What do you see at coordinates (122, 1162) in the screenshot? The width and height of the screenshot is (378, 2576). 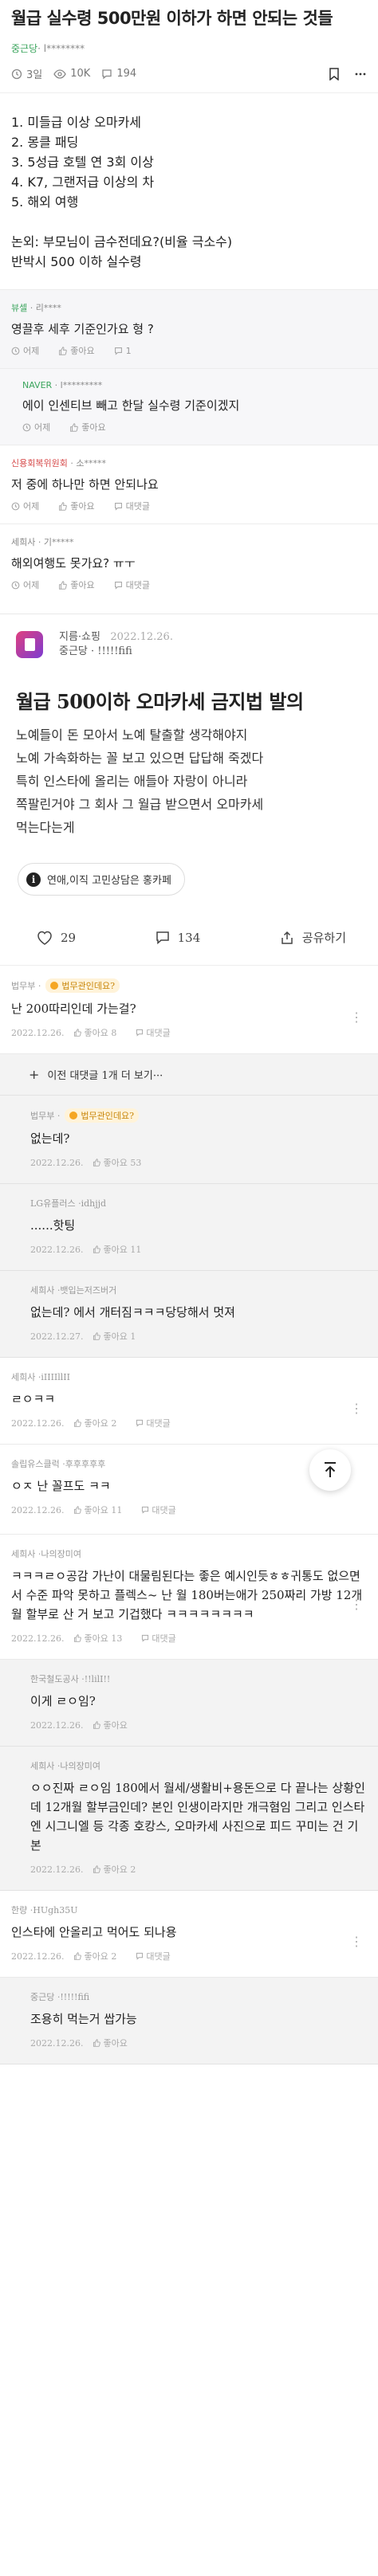 I see `like-button: 좋아요 53` at bounding box center [122, 1162].